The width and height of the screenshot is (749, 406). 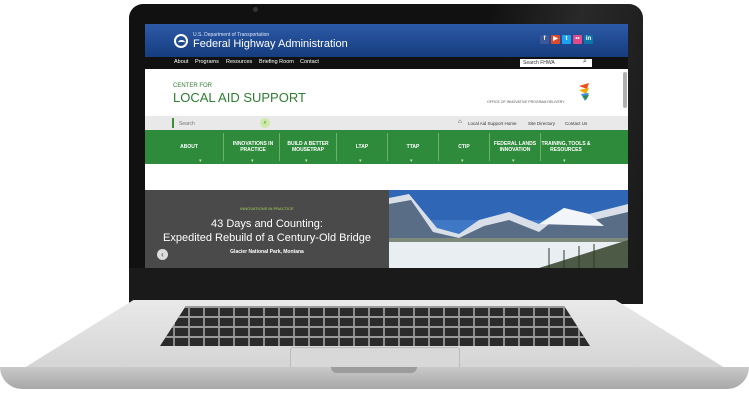 What do you see at coordinates (162, 254) in the screenshot?
I see `carousel-prev-button: ‹` at bounding box center [162, 254].